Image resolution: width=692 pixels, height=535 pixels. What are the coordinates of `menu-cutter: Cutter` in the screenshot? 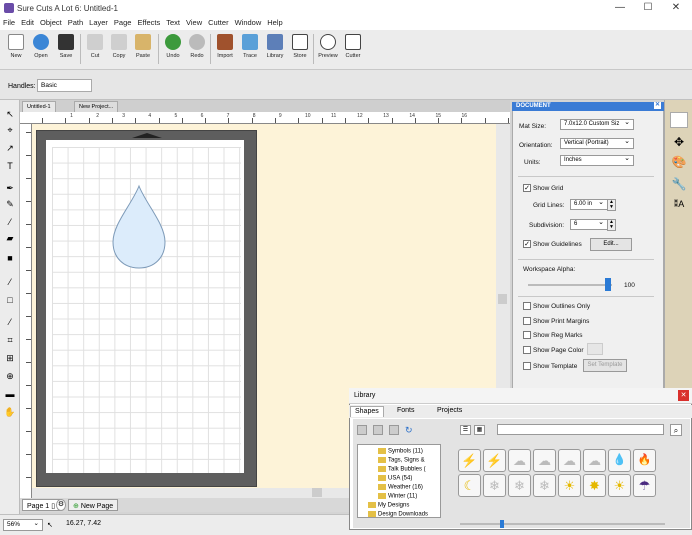 It's located at (218, 21).